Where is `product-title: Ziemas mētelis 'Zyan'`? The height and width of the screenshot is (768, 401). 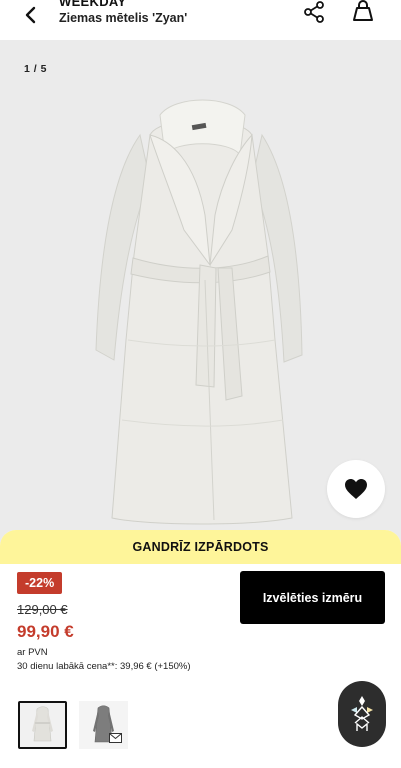
product-title: Ziemas mētelis 'Zyan' is located at coordinates (123, 18).